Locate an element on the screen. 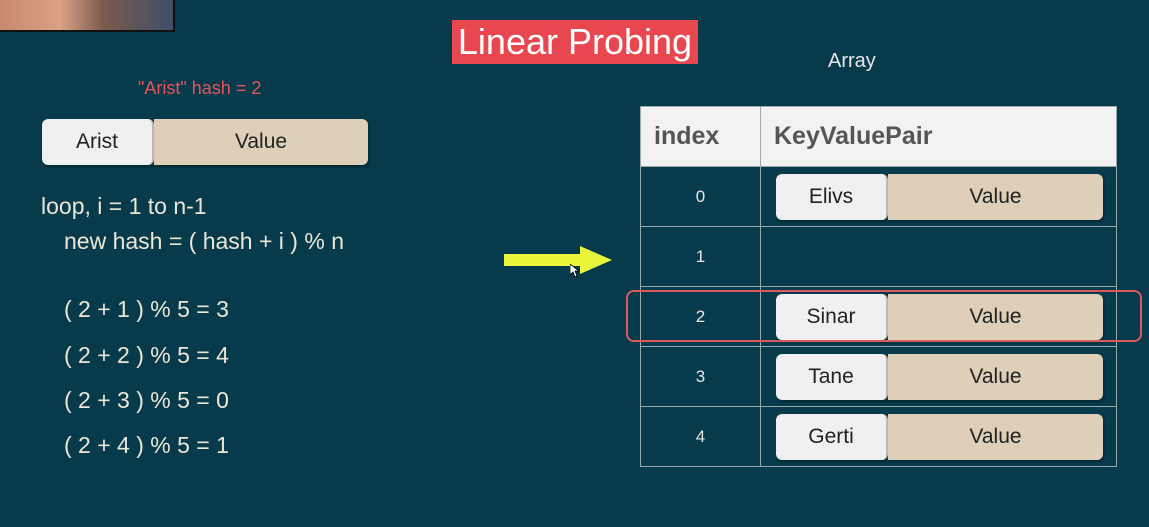 The width and height of the screenshot is (1149, 527). probe-step-4: ( 2 + 4 ) % 5 = 1 is located at coordinates (146, 445).